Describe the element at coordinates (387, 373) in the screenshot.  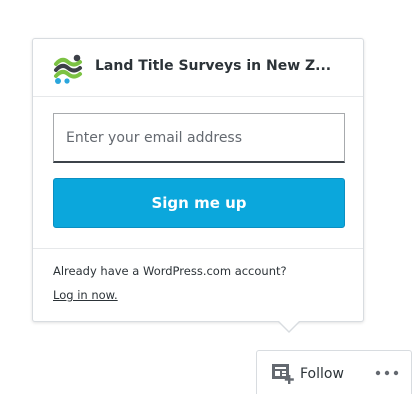
I see `ellipsis-icon` at that location.